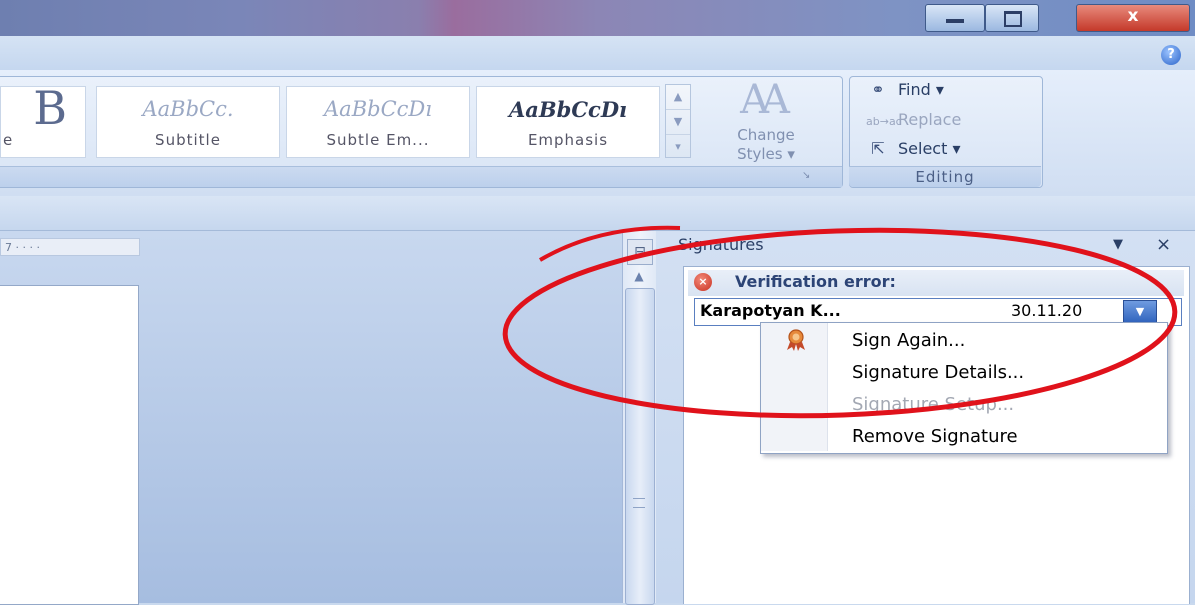 This screenshot has width=1195, height=605. I want to click on replace-icon: ab→ac, so click(884, 121).